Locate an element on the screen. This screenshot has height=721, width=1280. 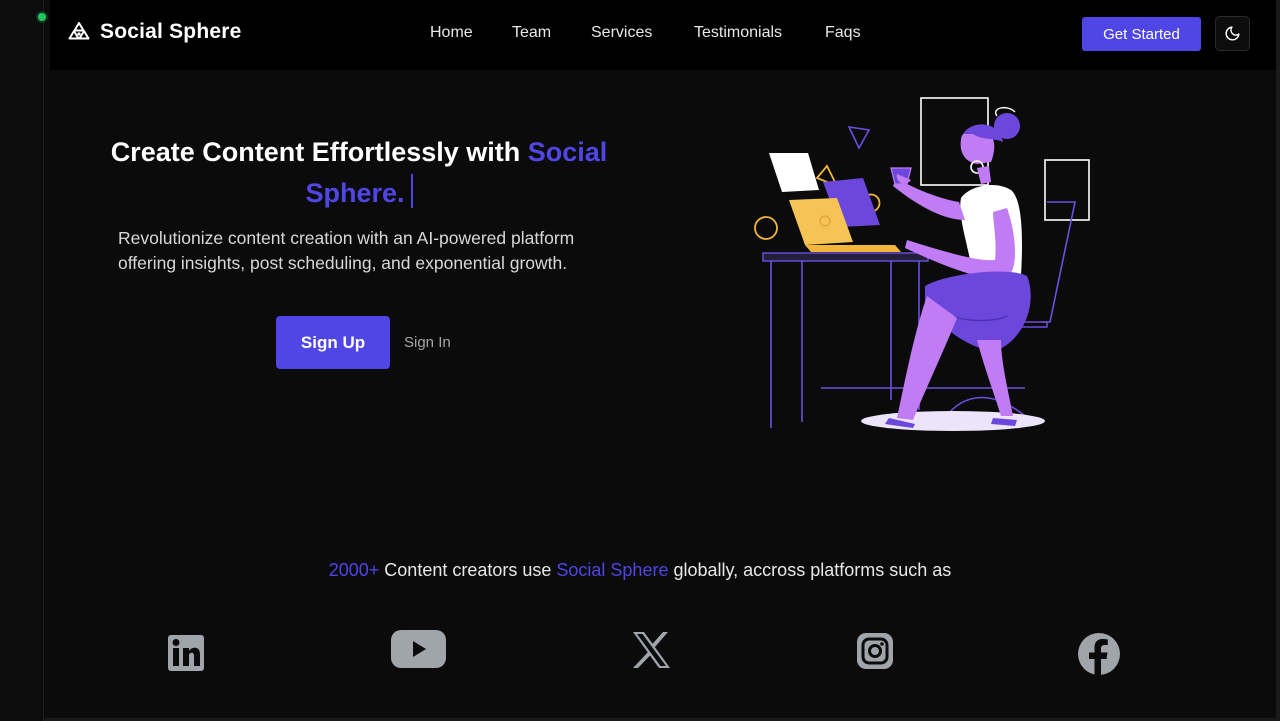
get-started-button: Get Started is located at coordinates (1141, 34).